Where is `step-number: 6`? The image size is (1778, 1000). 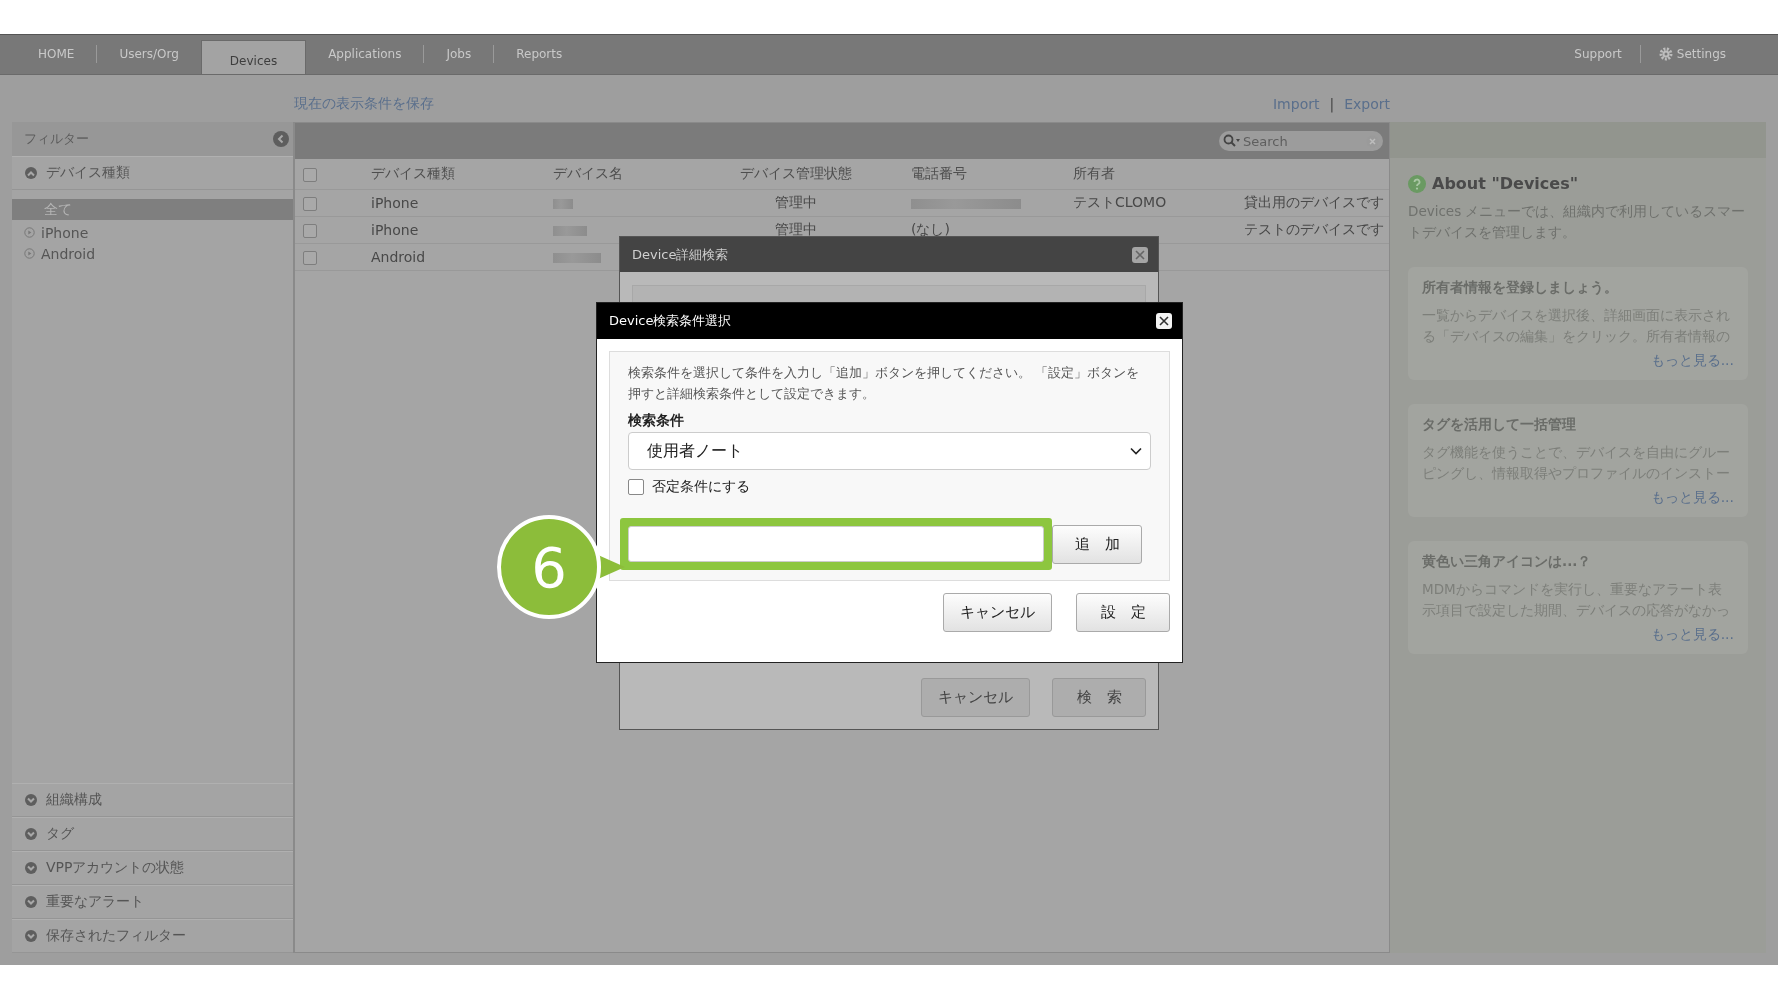
step-number: 6 is located at coordinates (549, 567).